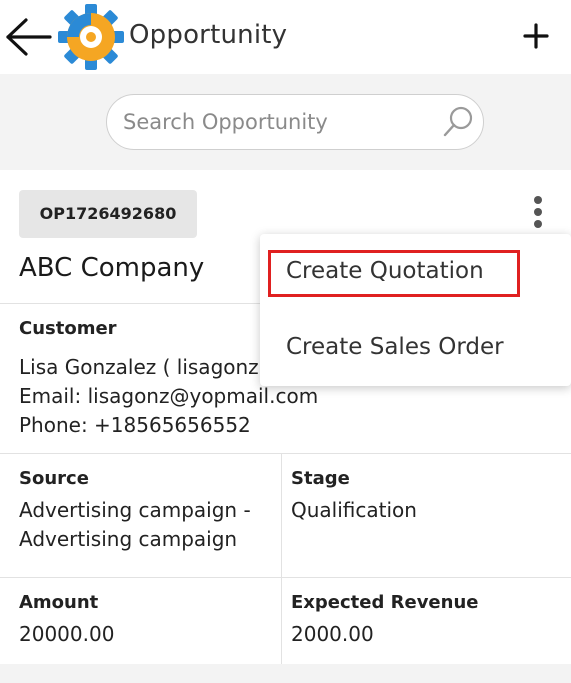 Image resolution: width=571 pixels, height=683 pixels. What do you see at coordinates (208, 35) in the screenshot?
I see `page-title: Opportunity` at bounding box center [208, 35].